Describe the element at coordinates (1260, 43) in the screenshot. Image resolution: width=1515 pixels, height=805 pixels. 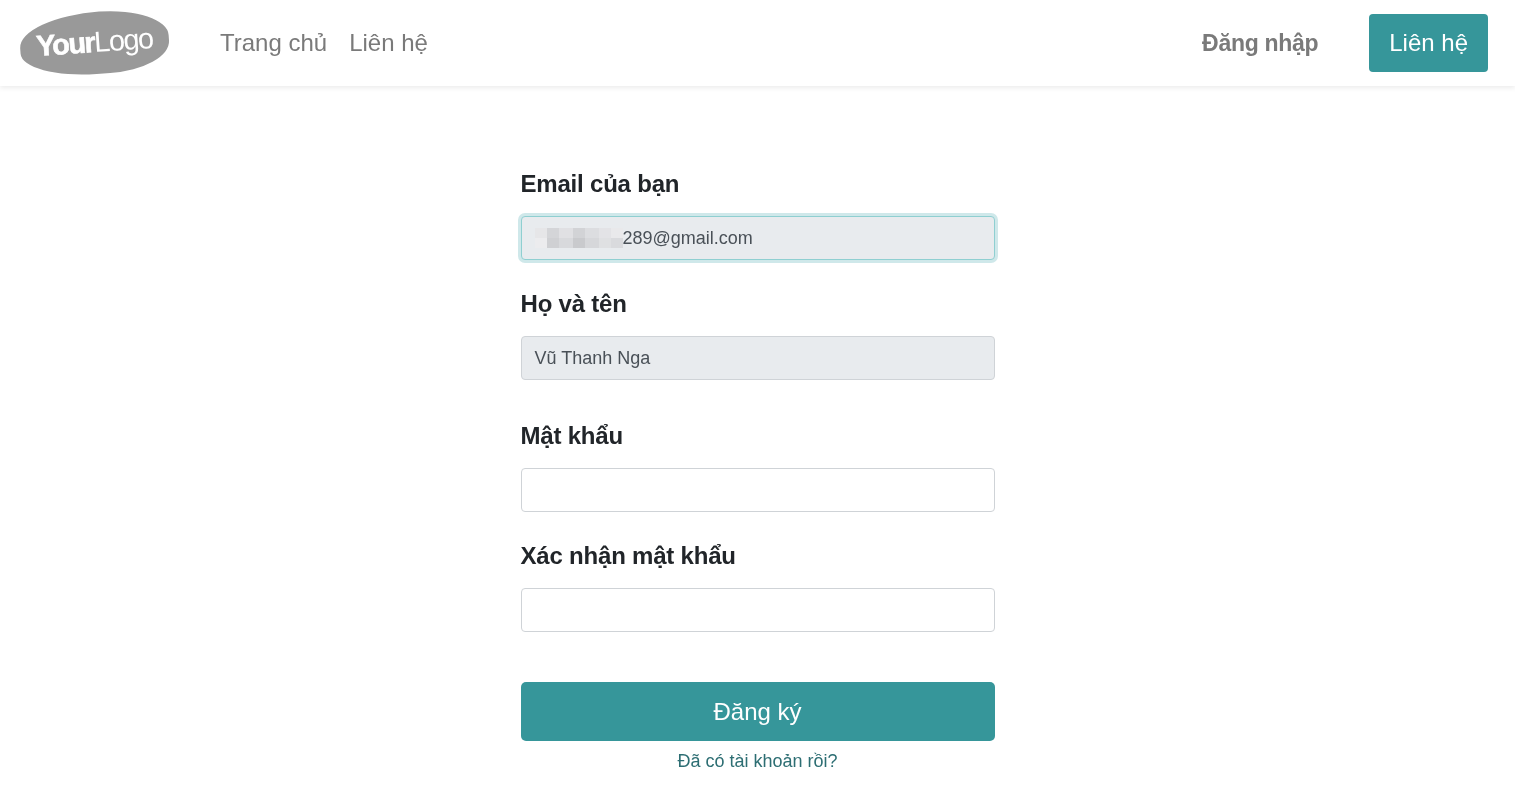
I see `login-link: Đăng nhập` at that location.